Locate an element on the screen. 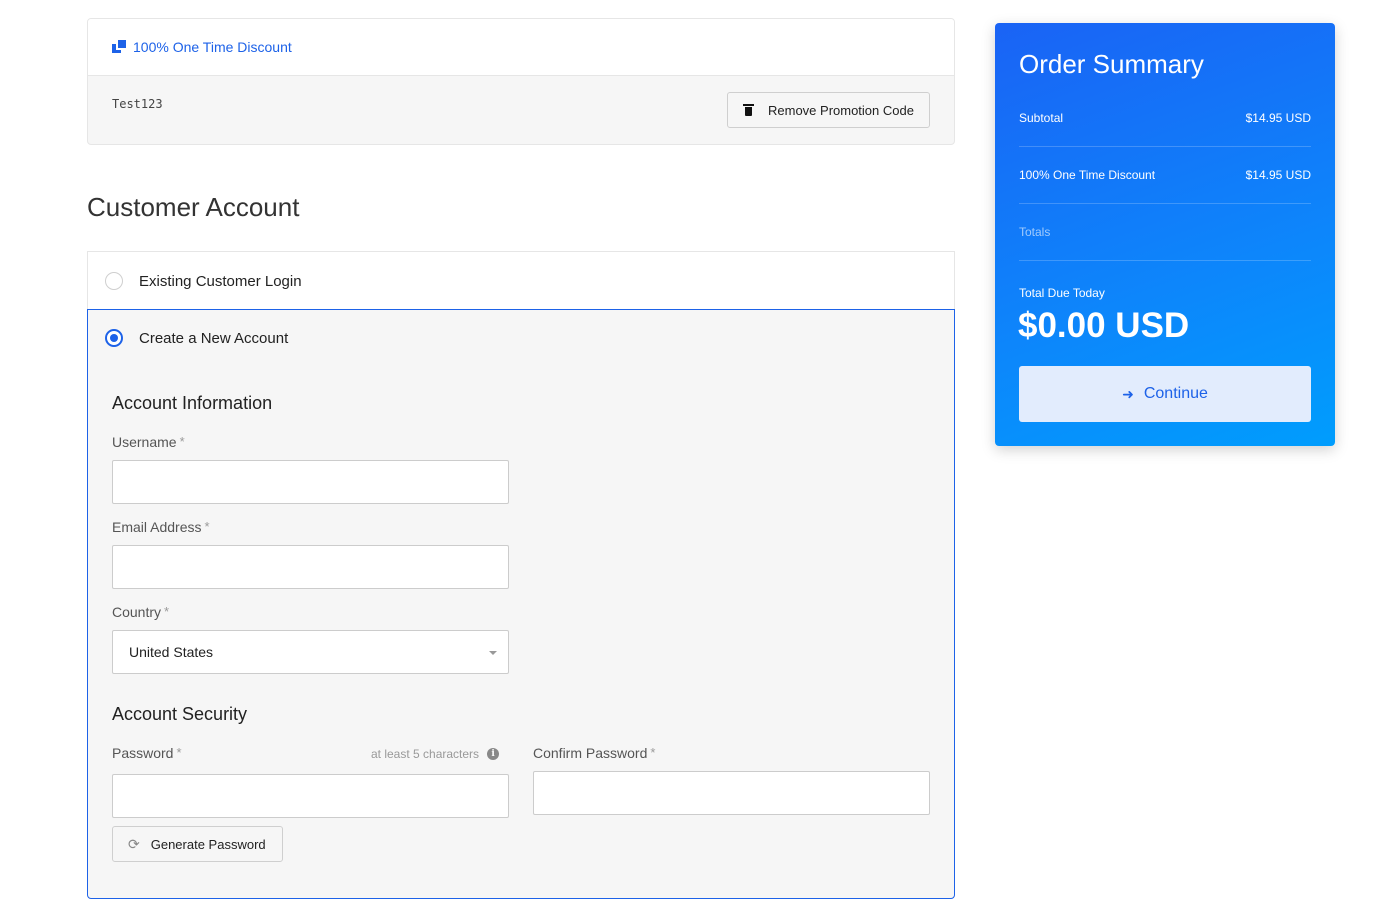 The height and width of the screenshot is (908, 1398). promo-code: Test123 is located at coordinates (137, 104).